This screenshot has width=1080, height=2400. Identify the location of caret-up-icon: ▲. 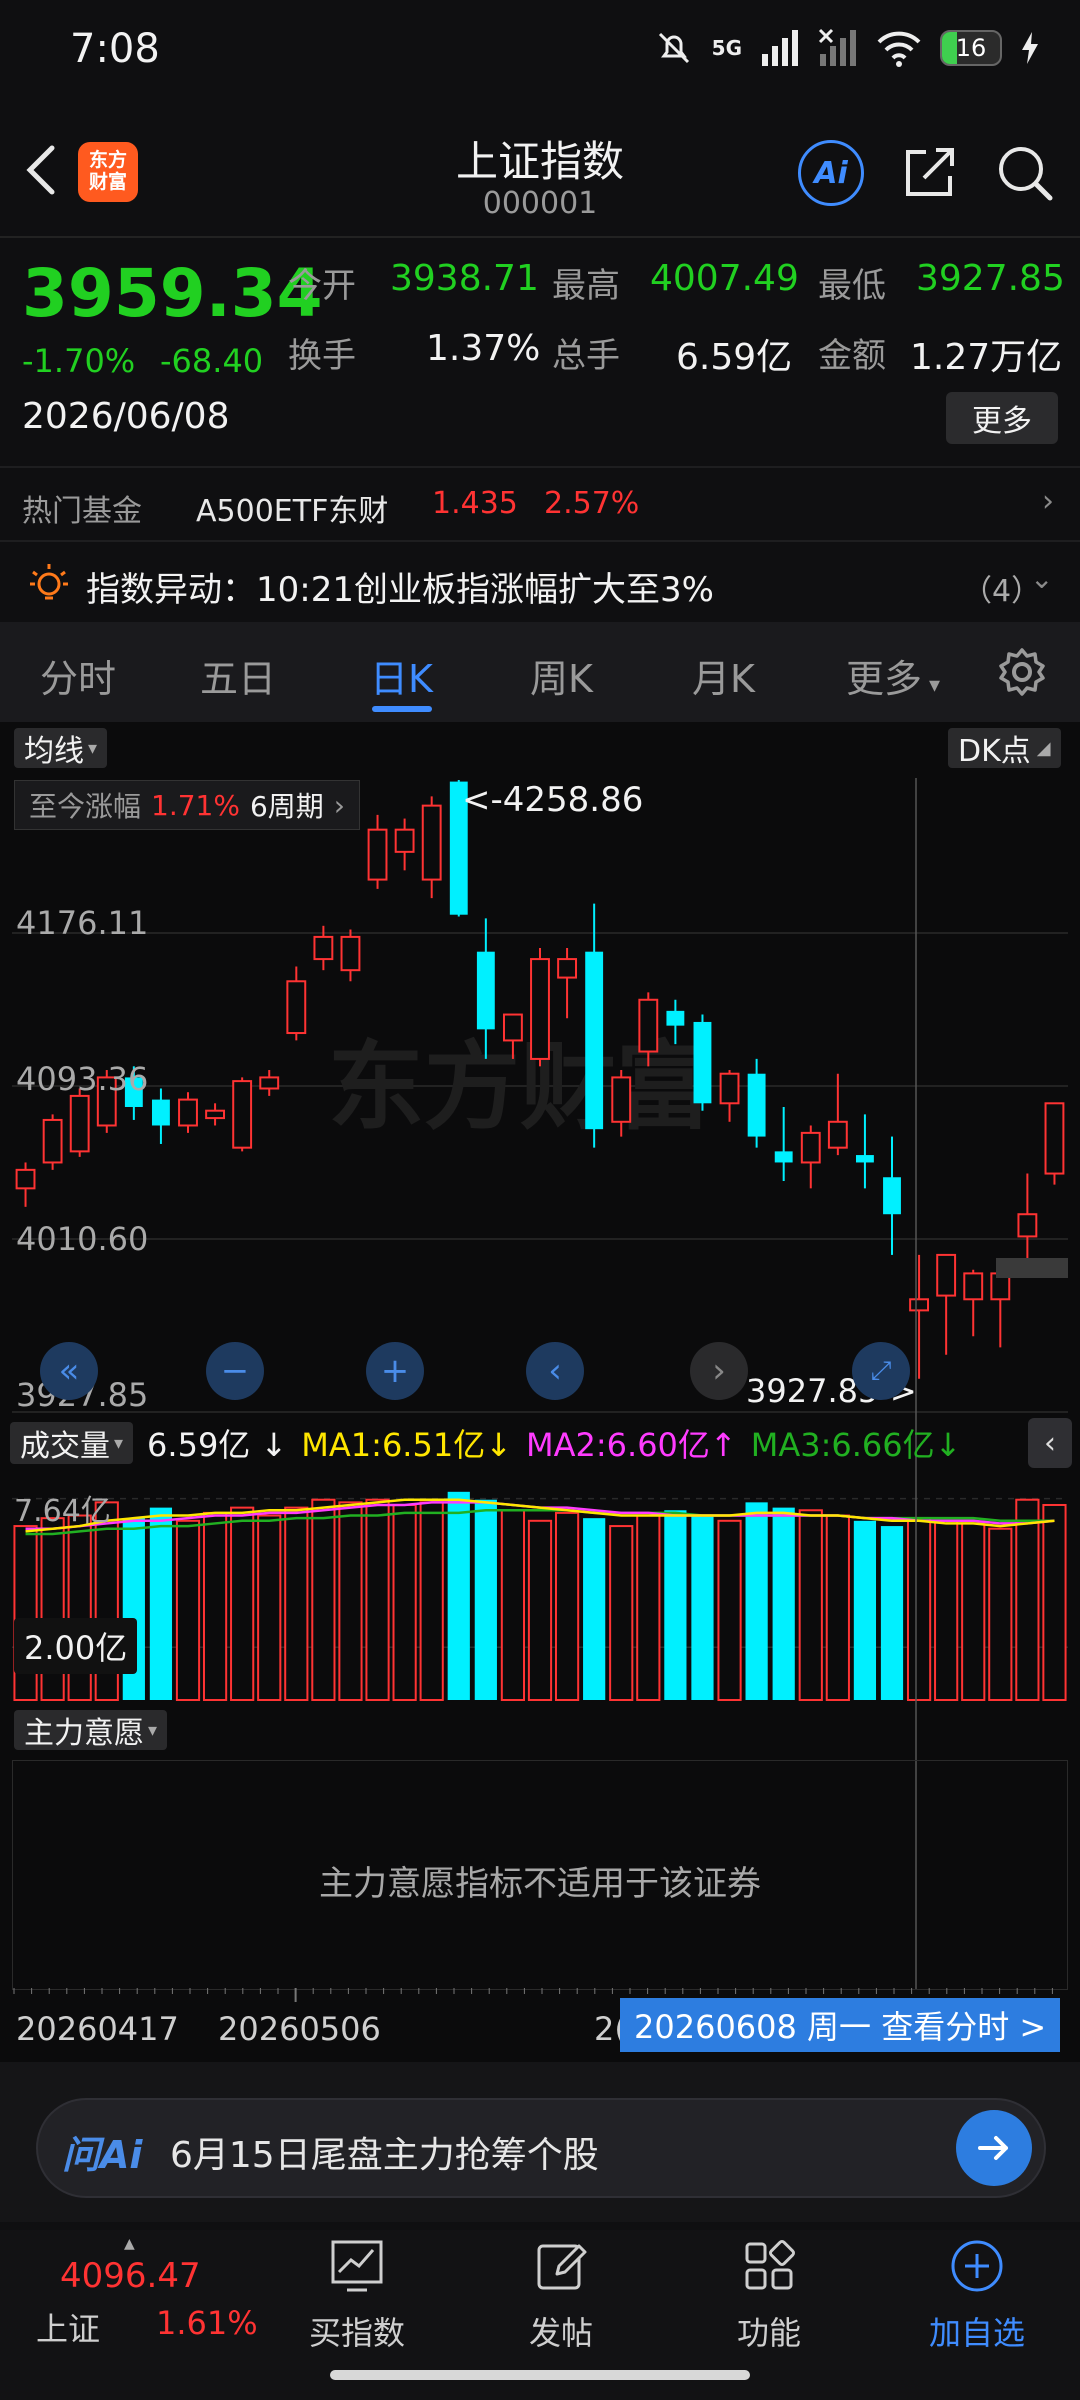
(129, 2244).